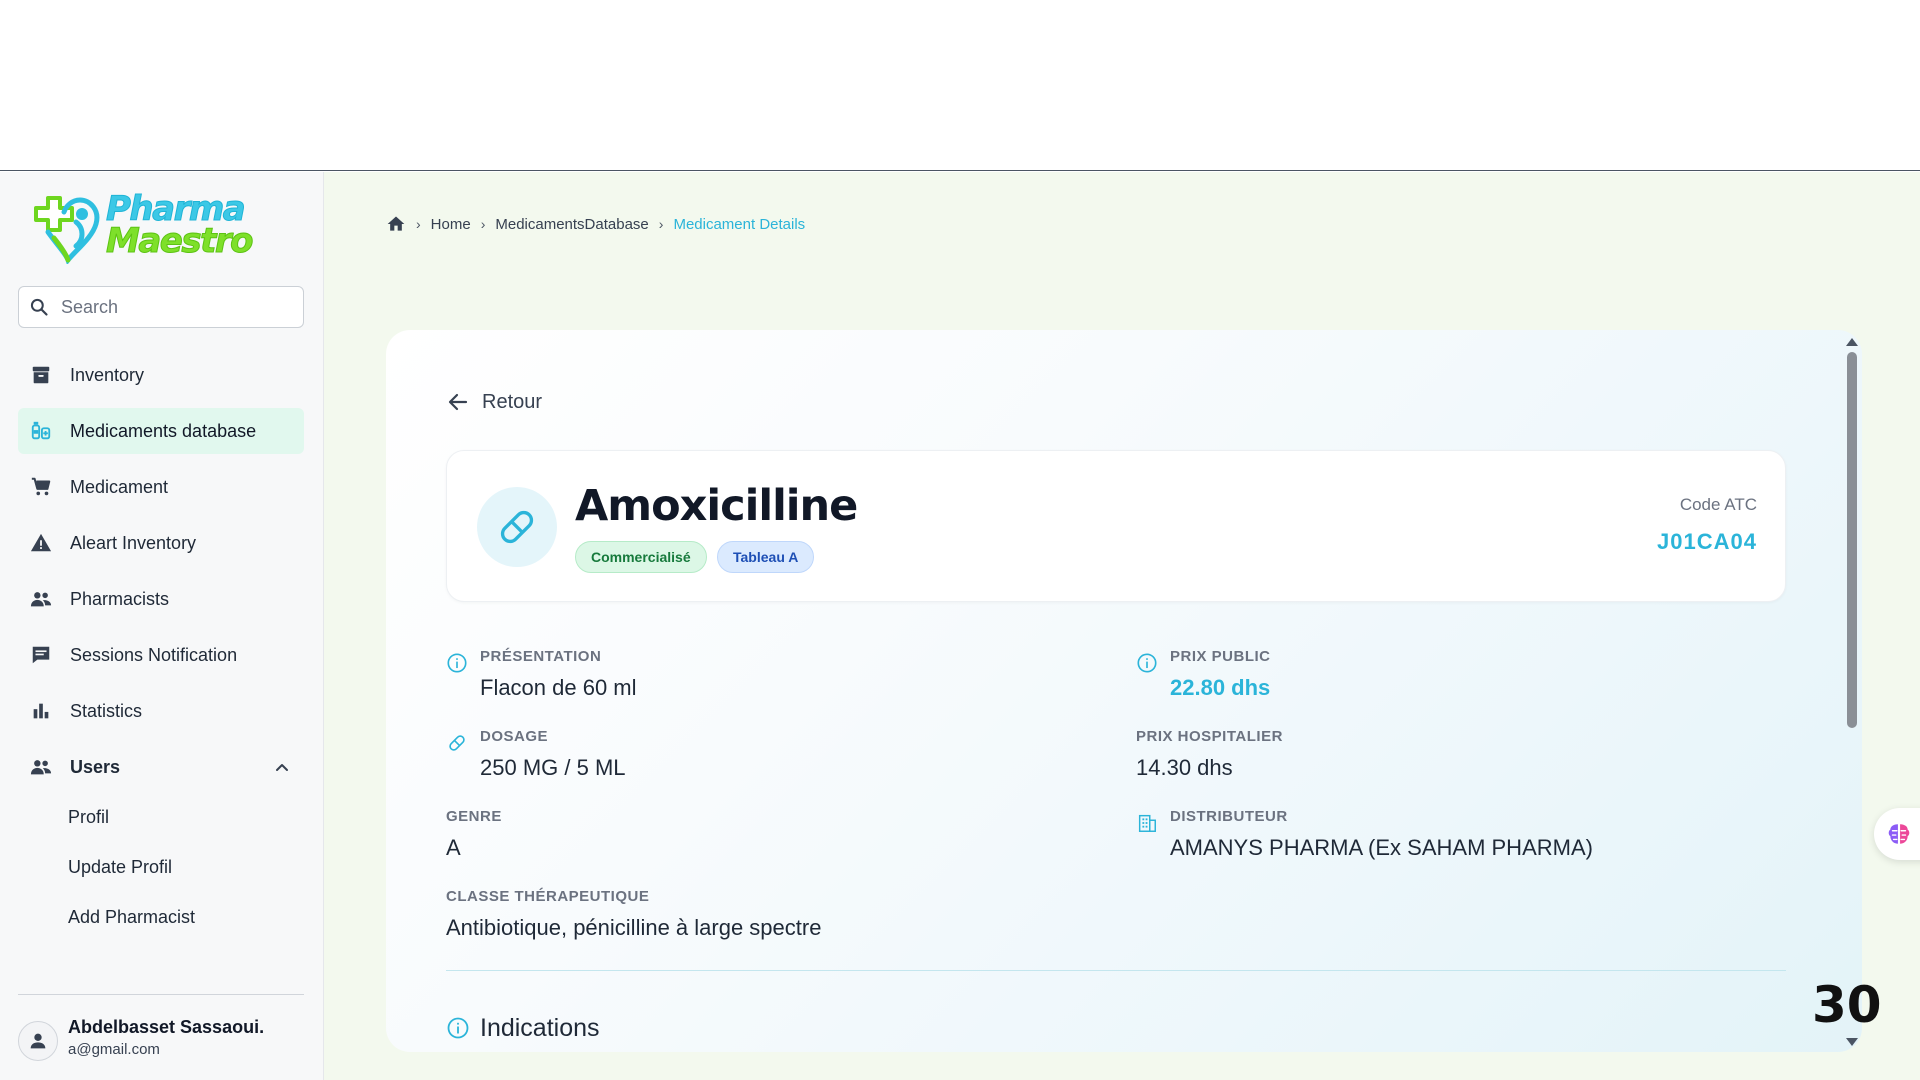 This screenshot has height=1080, width=1920. I want to click on sidebar-item-sessions-notification: Sessions Notification, so click(161, 655).